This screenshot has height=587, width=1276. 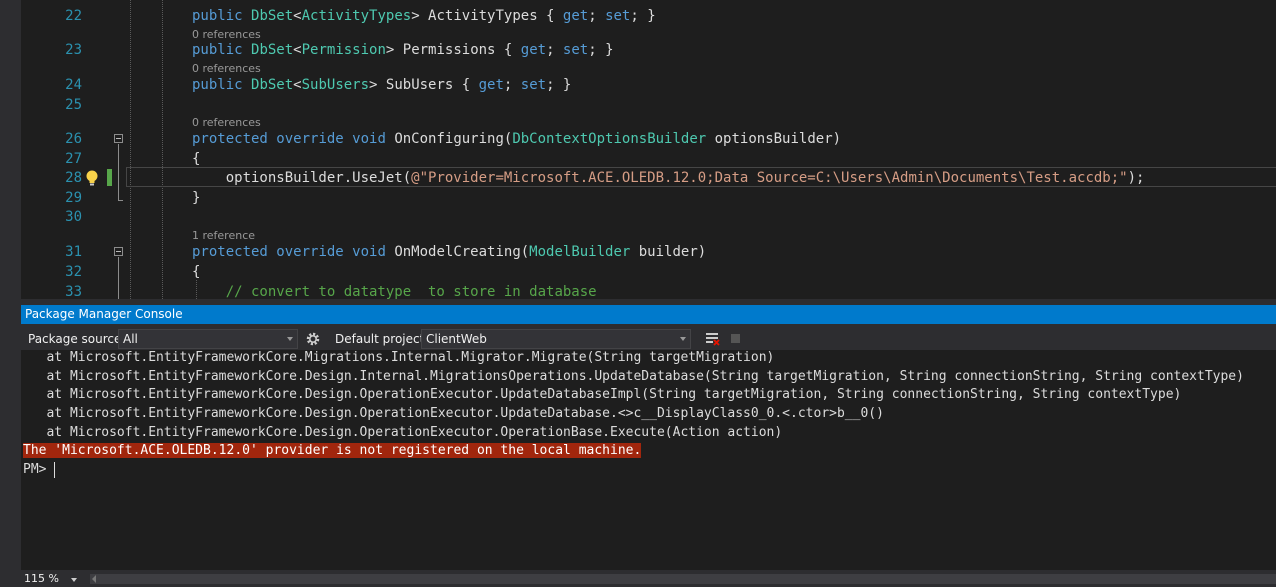 What do you see at coordinates (73, 217) in the screenshot?
I see `line-number: 30` at bounding box center [73, 217].